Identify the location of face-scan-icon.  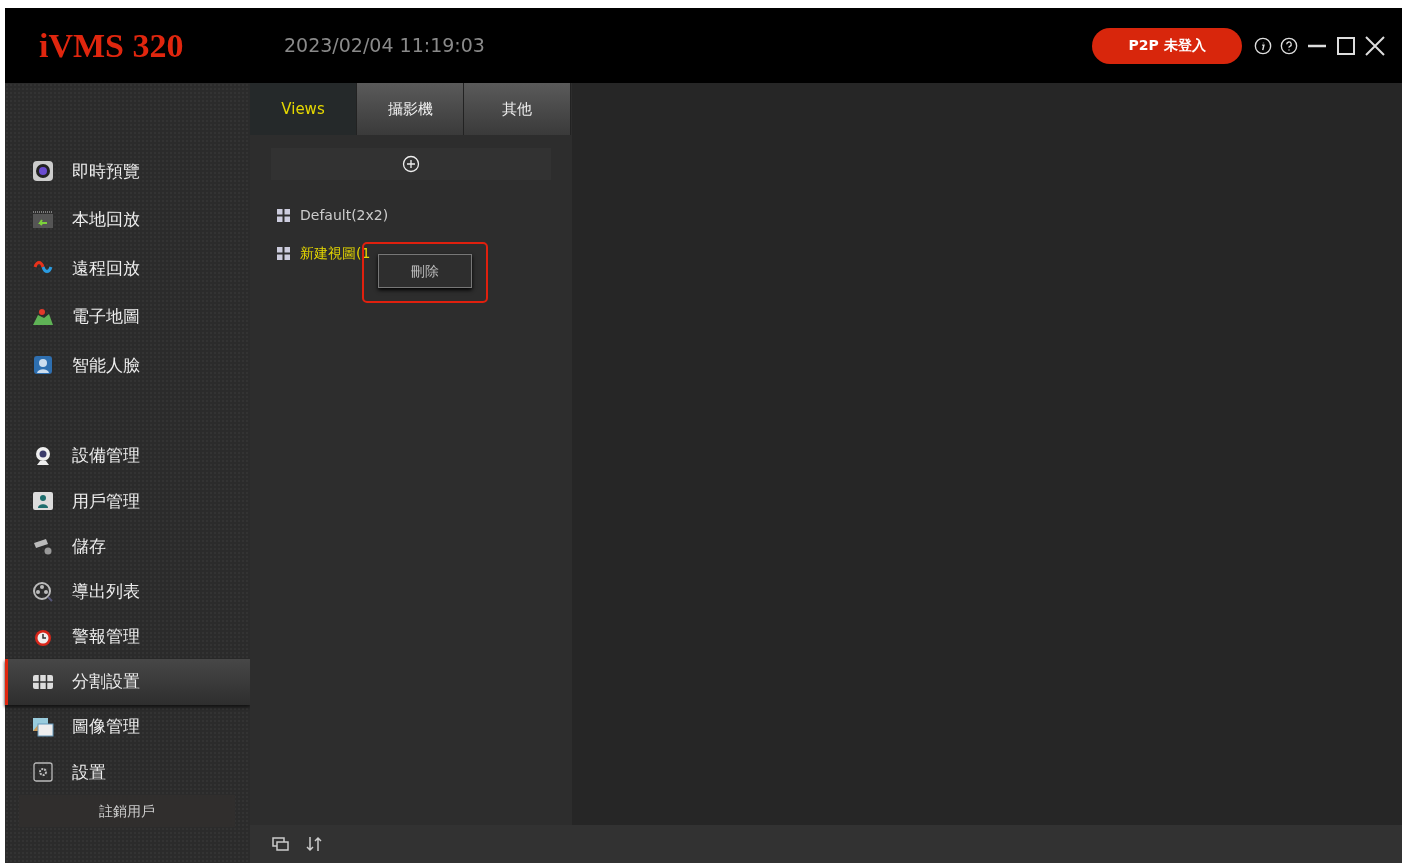
(43, 365).